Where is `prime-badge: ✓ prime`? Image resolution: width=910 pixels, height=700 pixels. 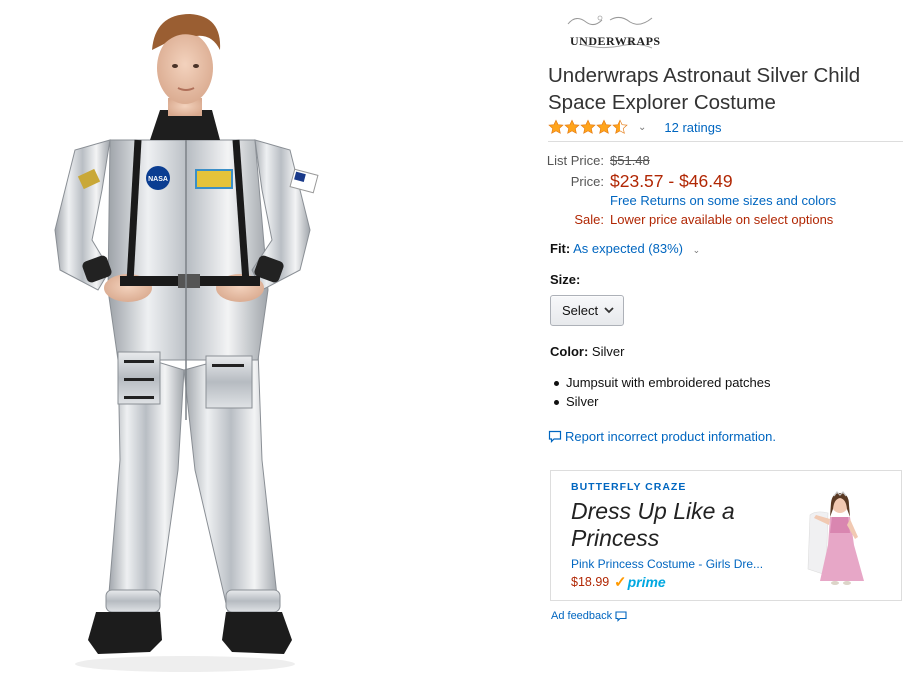 prime-badge: ✓ prime is located at coordinates (640, 582).